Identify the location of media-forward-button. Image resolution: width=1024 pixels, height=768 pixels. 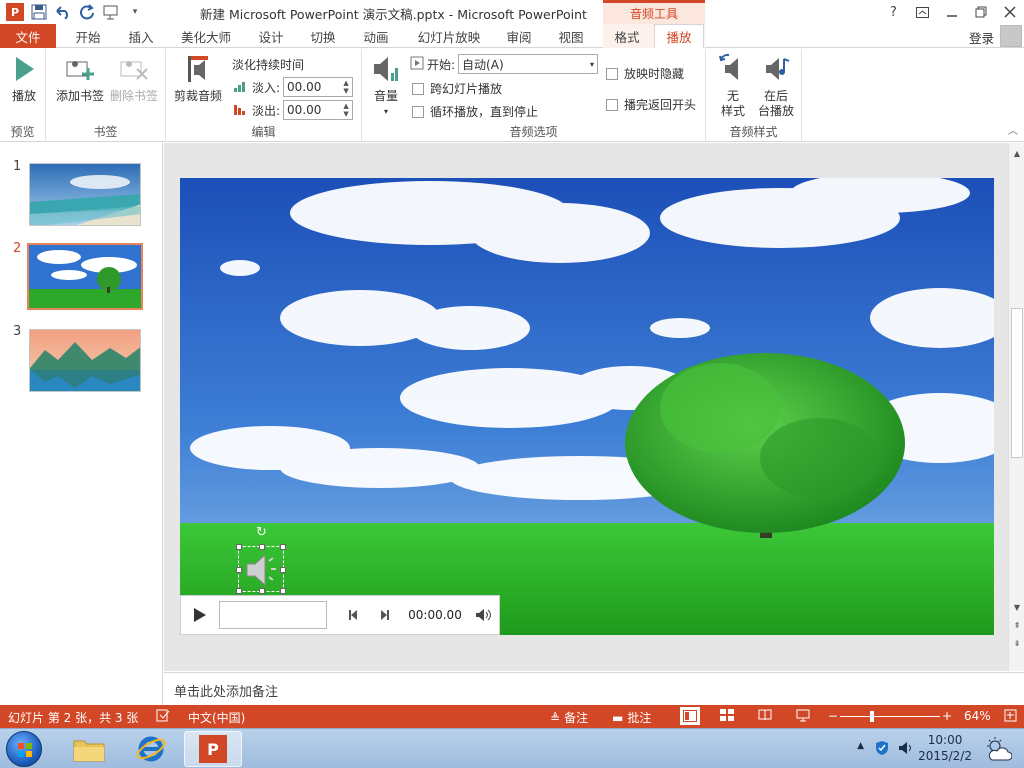
(384, 615).